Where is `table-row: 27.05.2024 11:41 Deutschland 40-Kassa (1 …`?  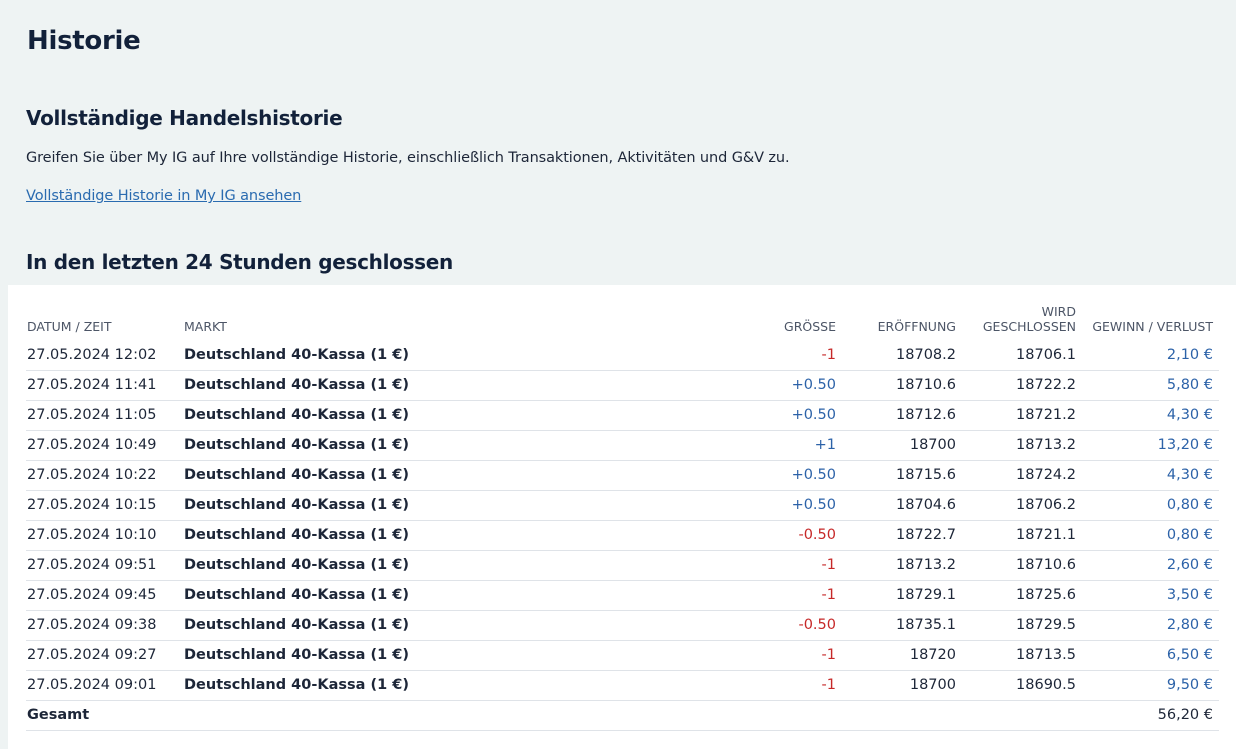
table-row: 27.05.2024 11:41 Deutschland 40-Kassa (1 … is located at coordinates (622, 385).